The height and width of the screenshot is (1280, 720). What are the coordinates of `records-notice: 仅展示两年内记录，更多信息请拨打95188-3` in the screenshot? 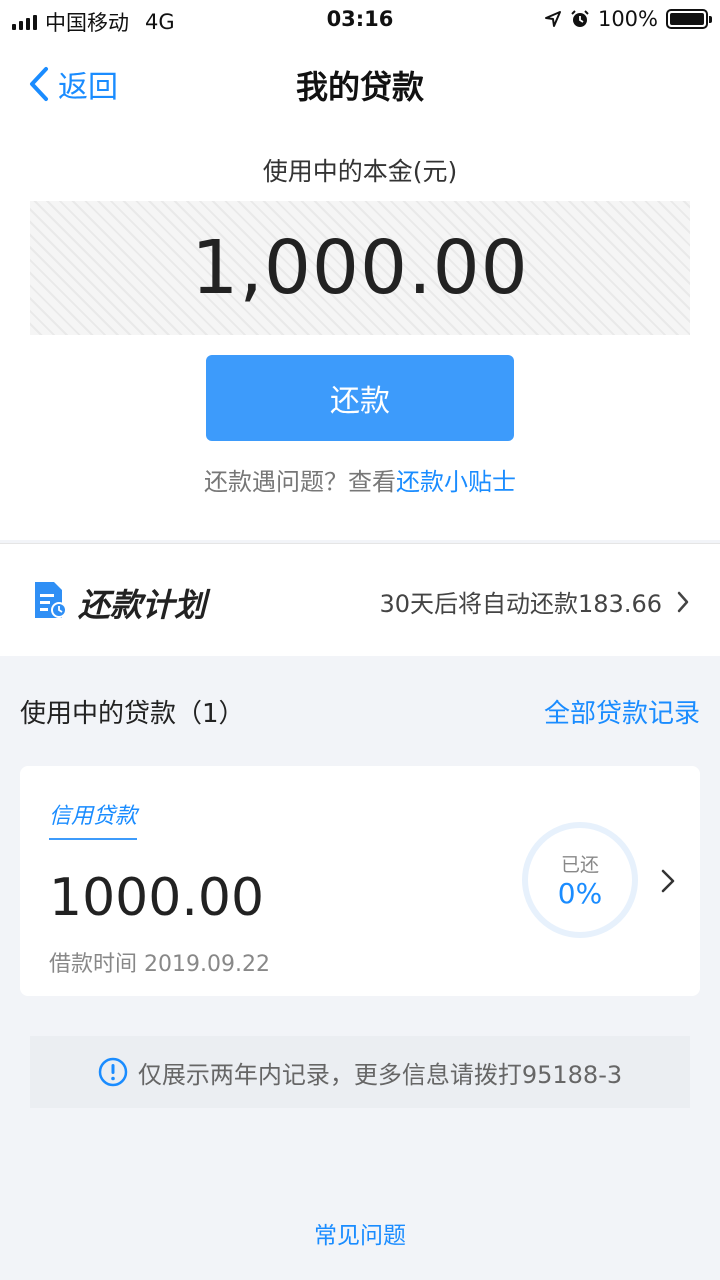 It's located at (360, 1072).